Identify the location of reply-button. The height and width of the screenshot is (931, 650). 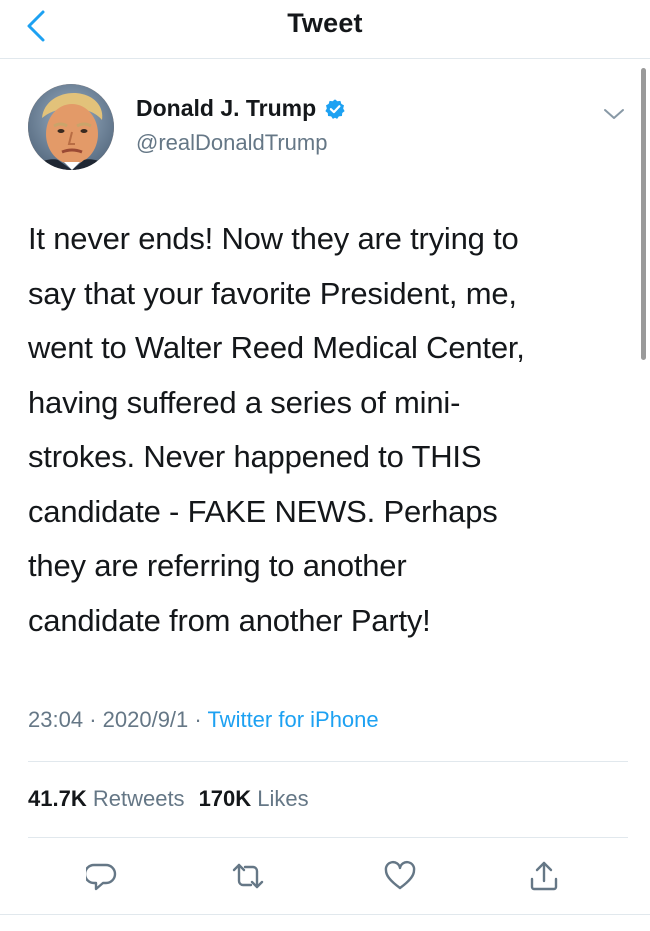
(102, 876).